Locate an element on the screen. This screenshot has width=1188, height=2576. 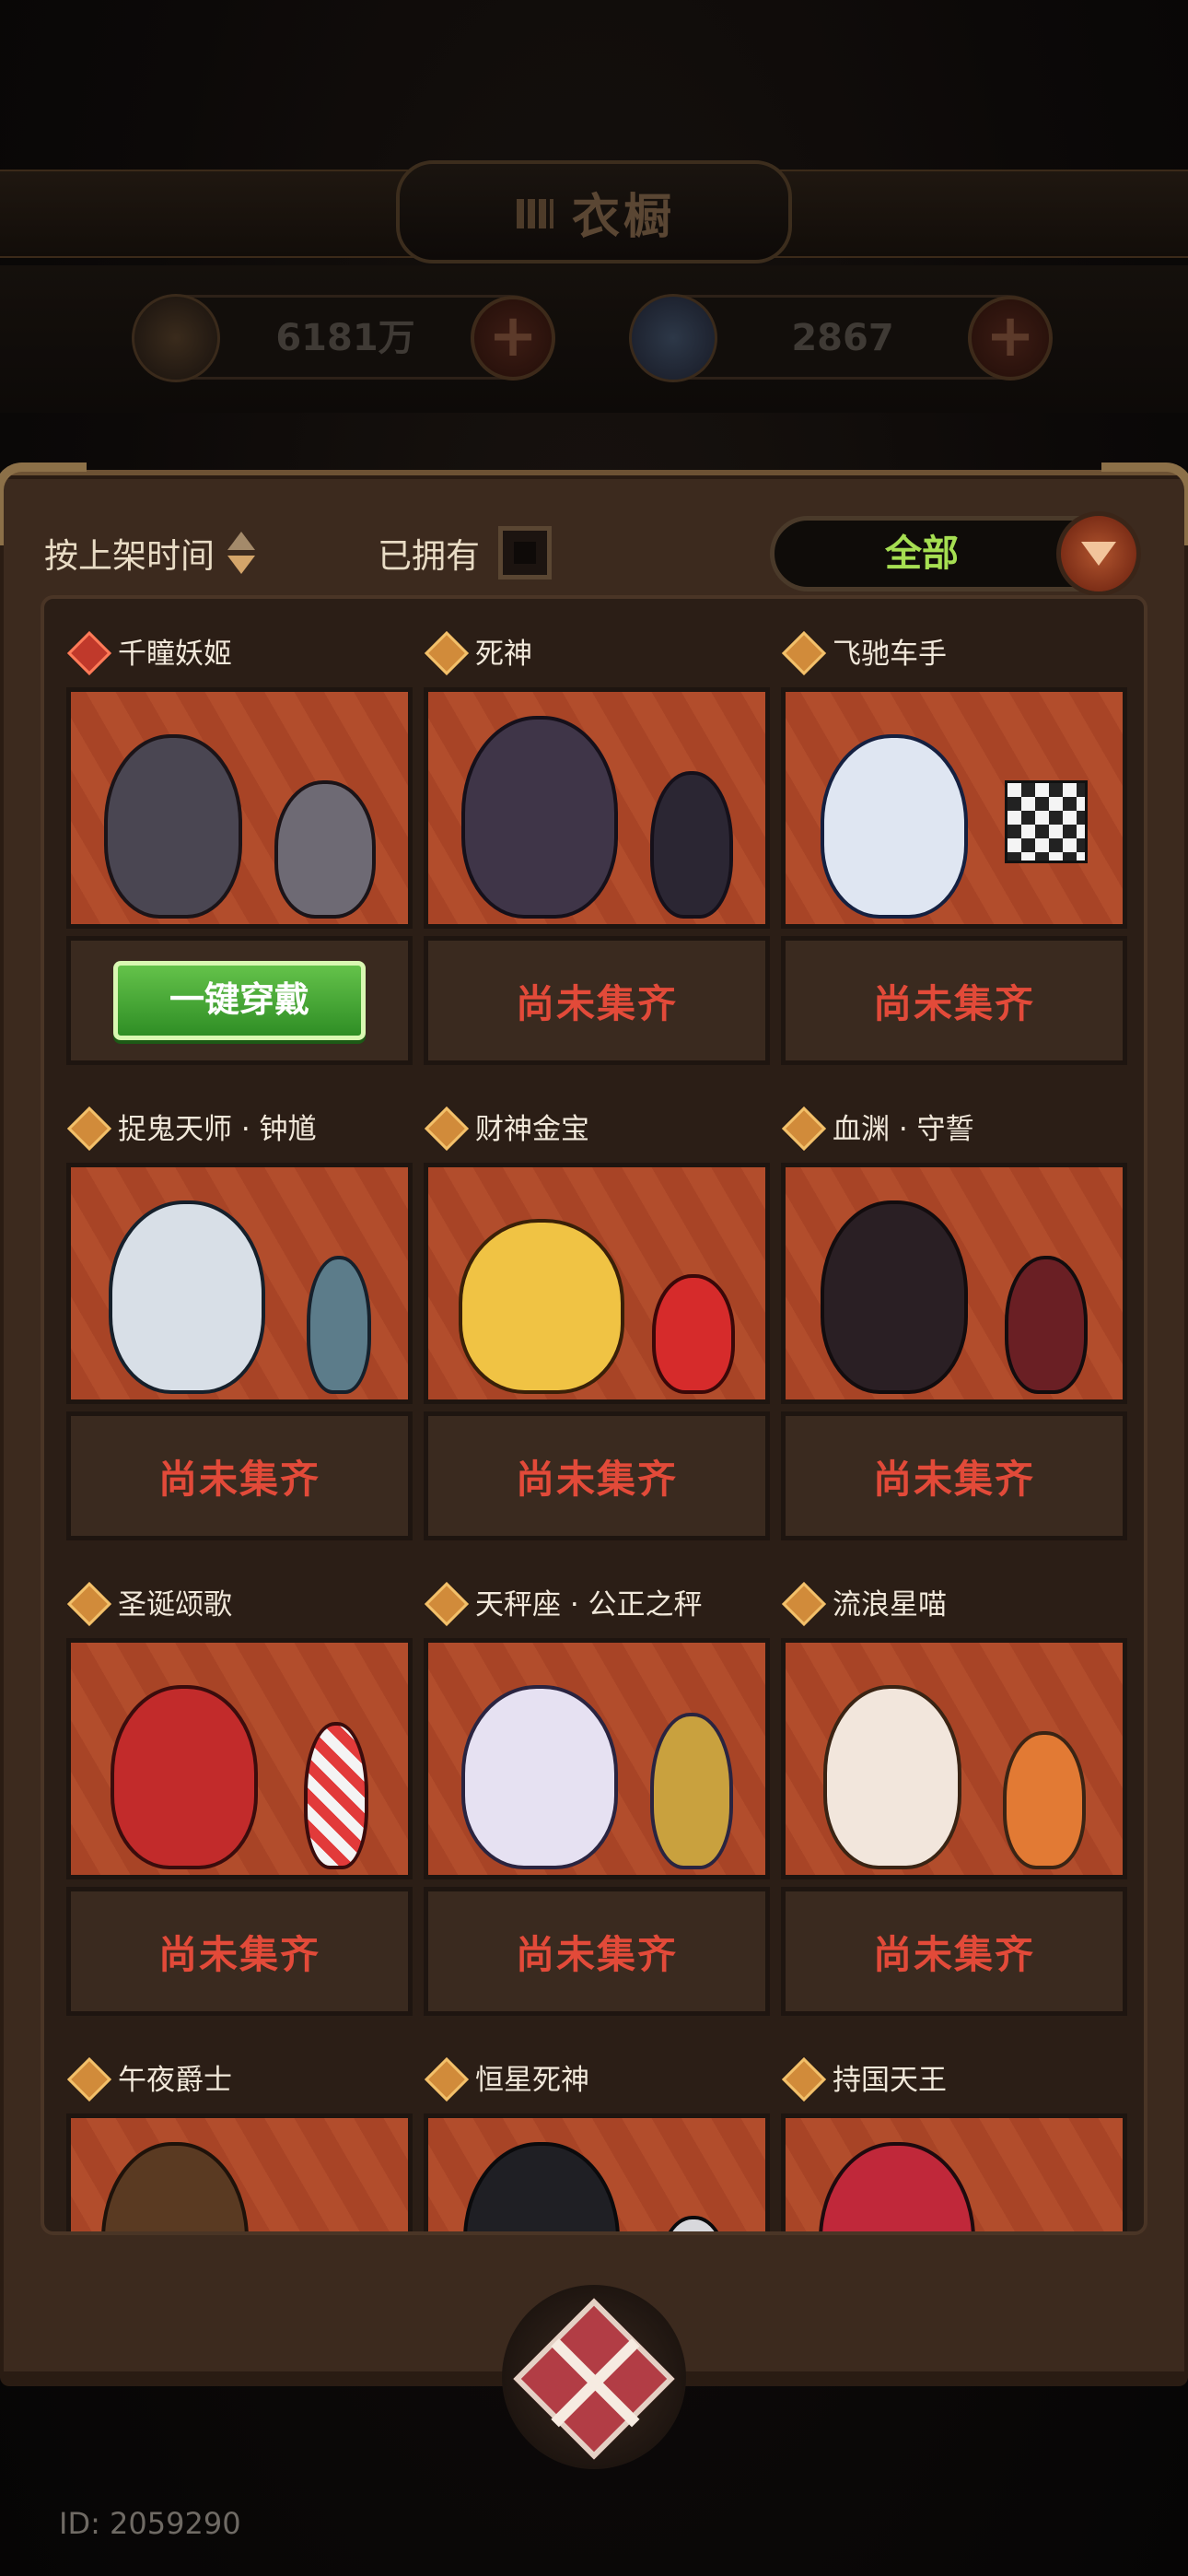
costume-card: 流浪星喵 尚未集齐 is located at coordinates (954, 1783).